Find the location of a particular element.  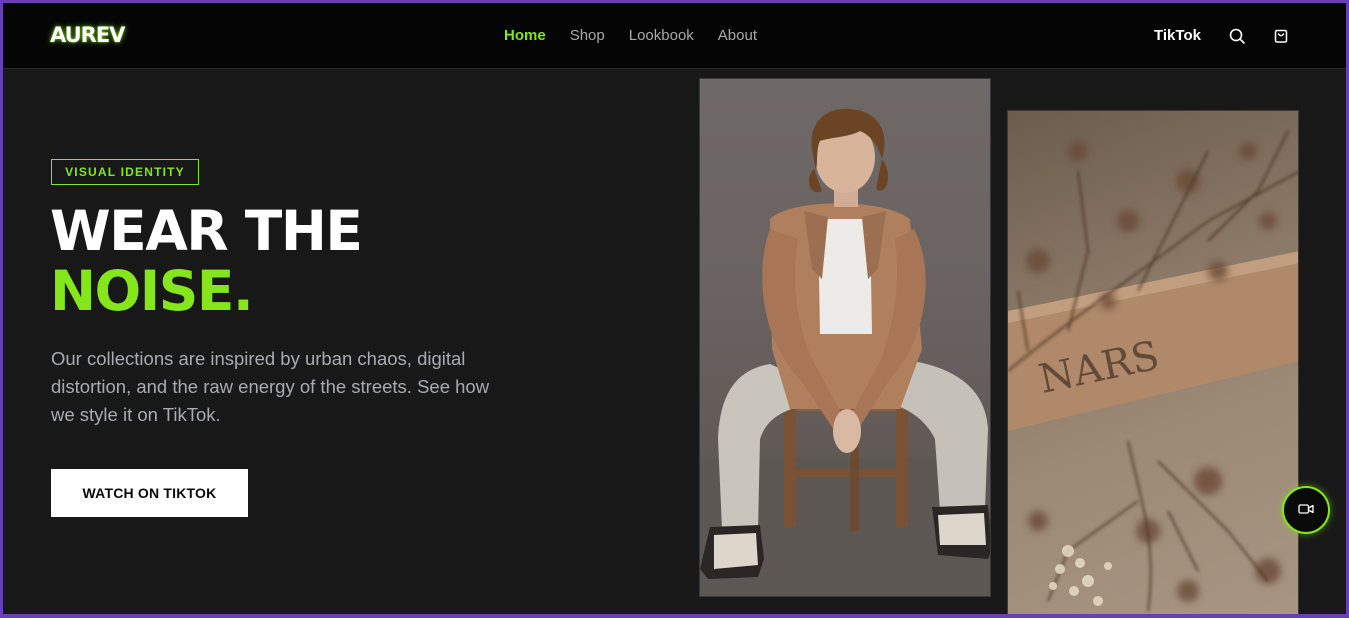

headline-line-1: WEAR THE is located at coordinates (206, 231).